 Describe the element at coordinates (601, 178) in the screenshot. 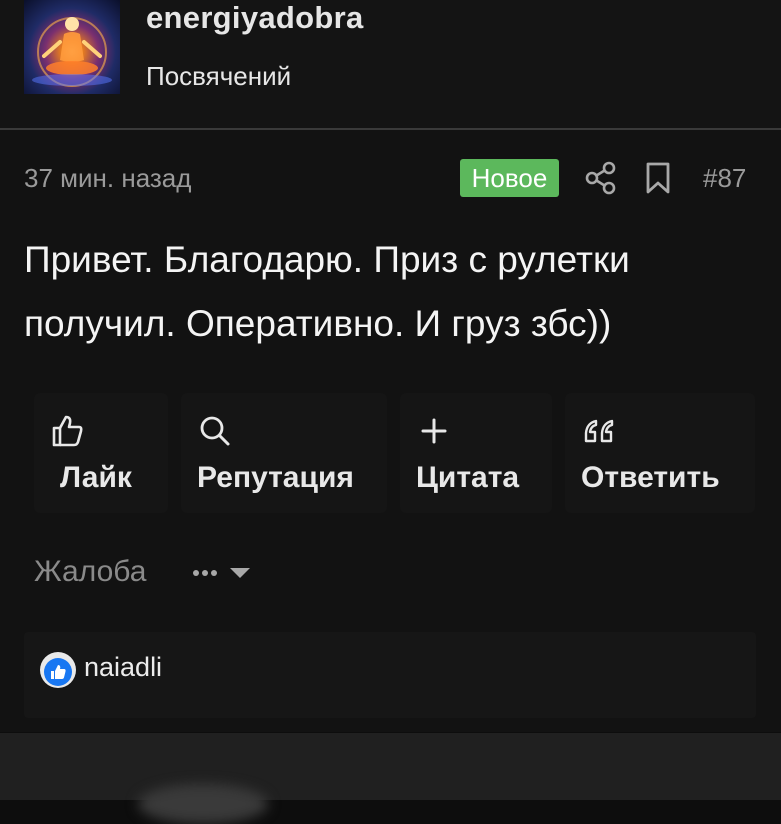

I see `share-icon` at that location.